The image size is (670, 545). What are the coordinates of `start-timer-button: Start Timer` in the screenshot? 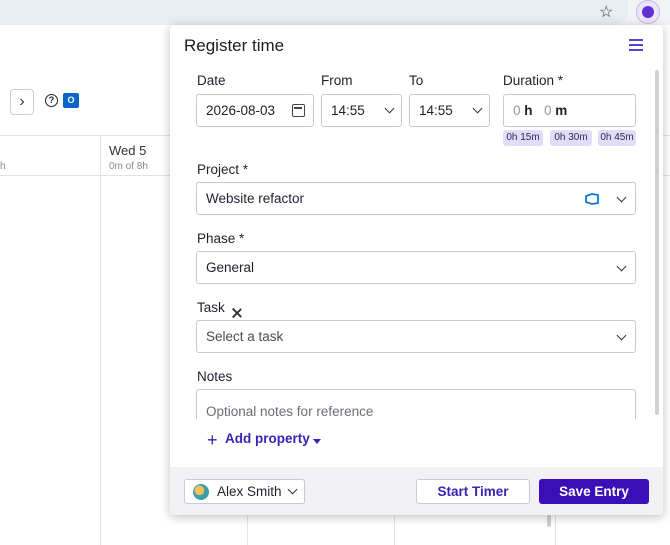 It's located at (473, 491).